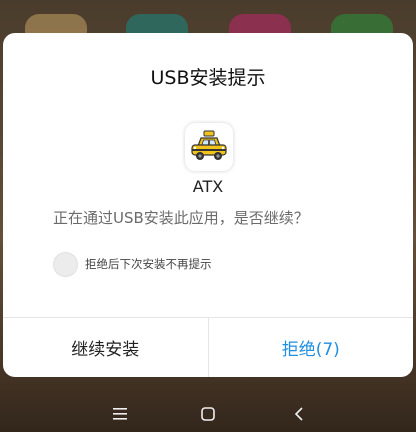  I want to click on dont-prompt-checkbox, so click(65, 264).